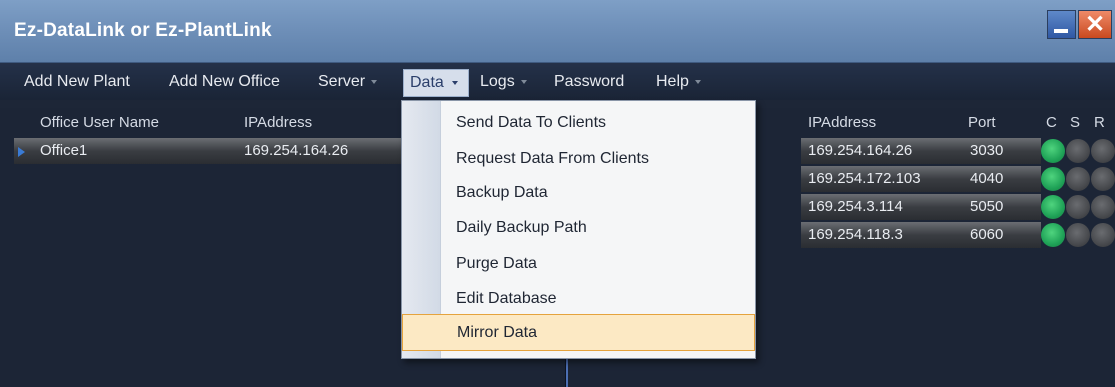  I want to click on column-header-s: S, so click(1075, 122).